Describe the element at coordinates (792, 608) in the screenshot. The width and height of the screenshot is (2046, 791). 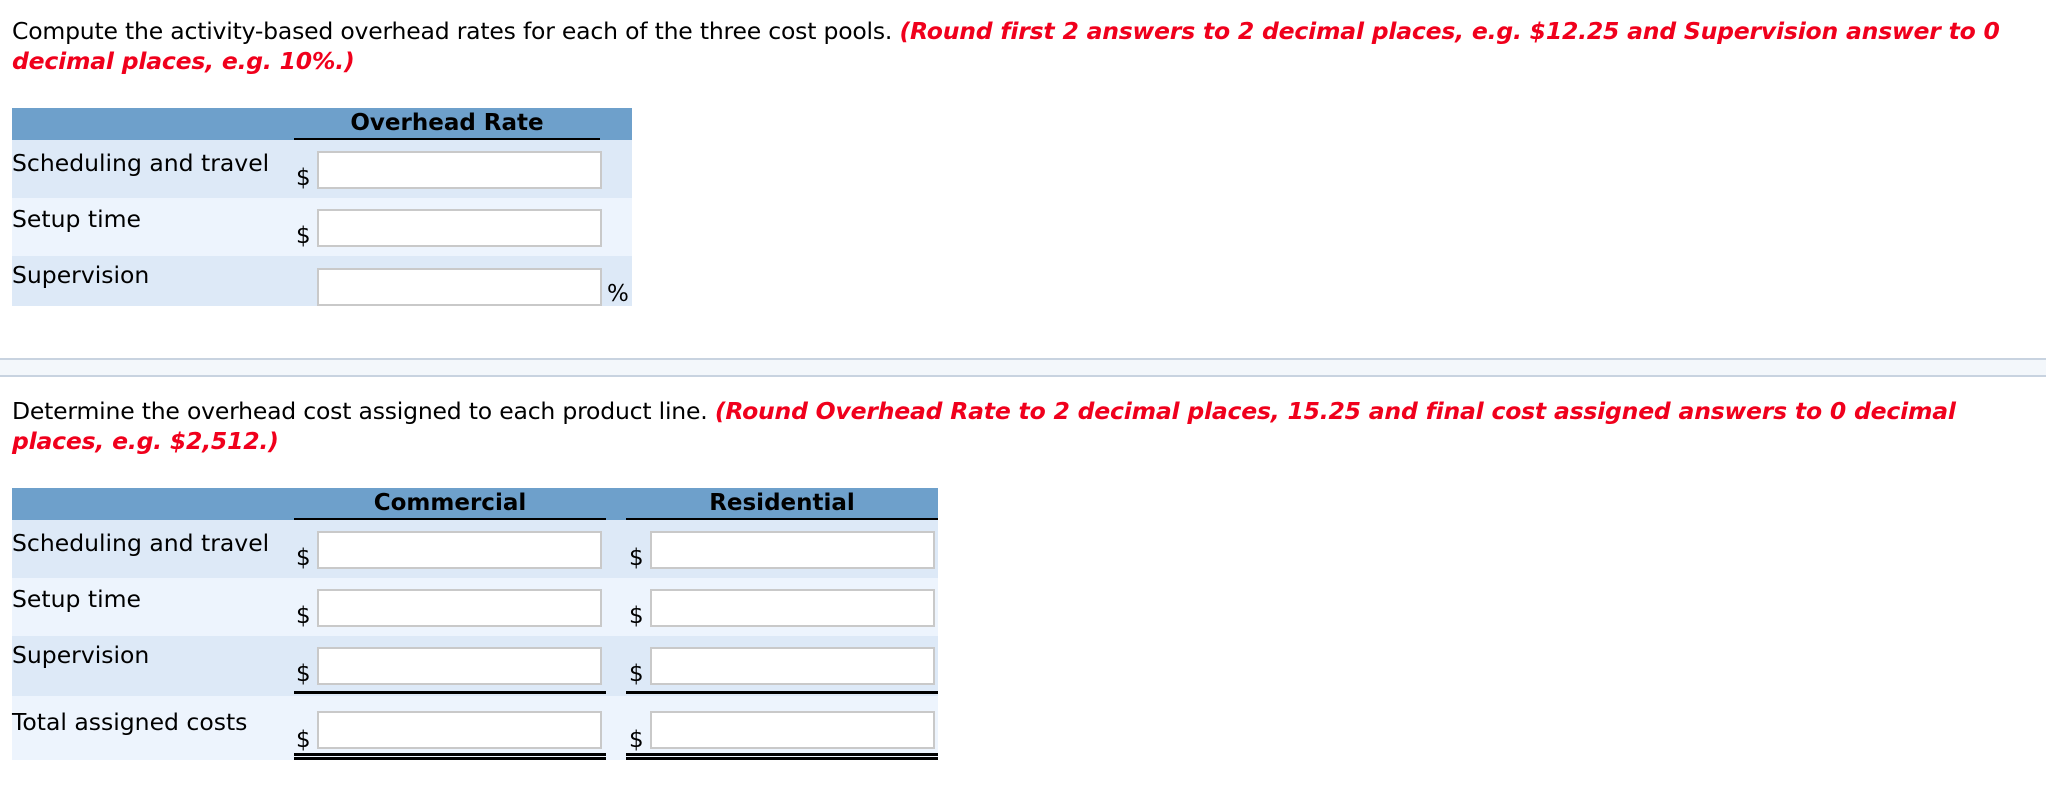
I see `residential-setup-input` at that location.